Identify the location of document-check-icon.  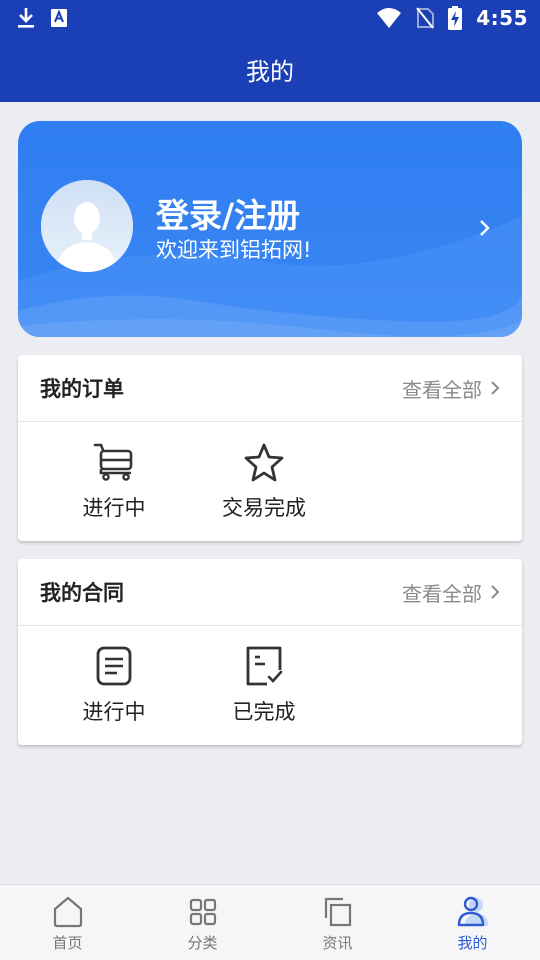
(264, 666).